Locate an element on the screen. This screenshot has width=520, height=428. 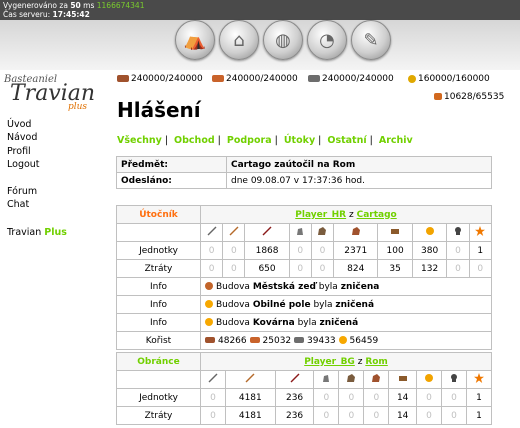
bounty-row: Kořist 48266 25032 39433 56459 is located at coordinates (304, 340).